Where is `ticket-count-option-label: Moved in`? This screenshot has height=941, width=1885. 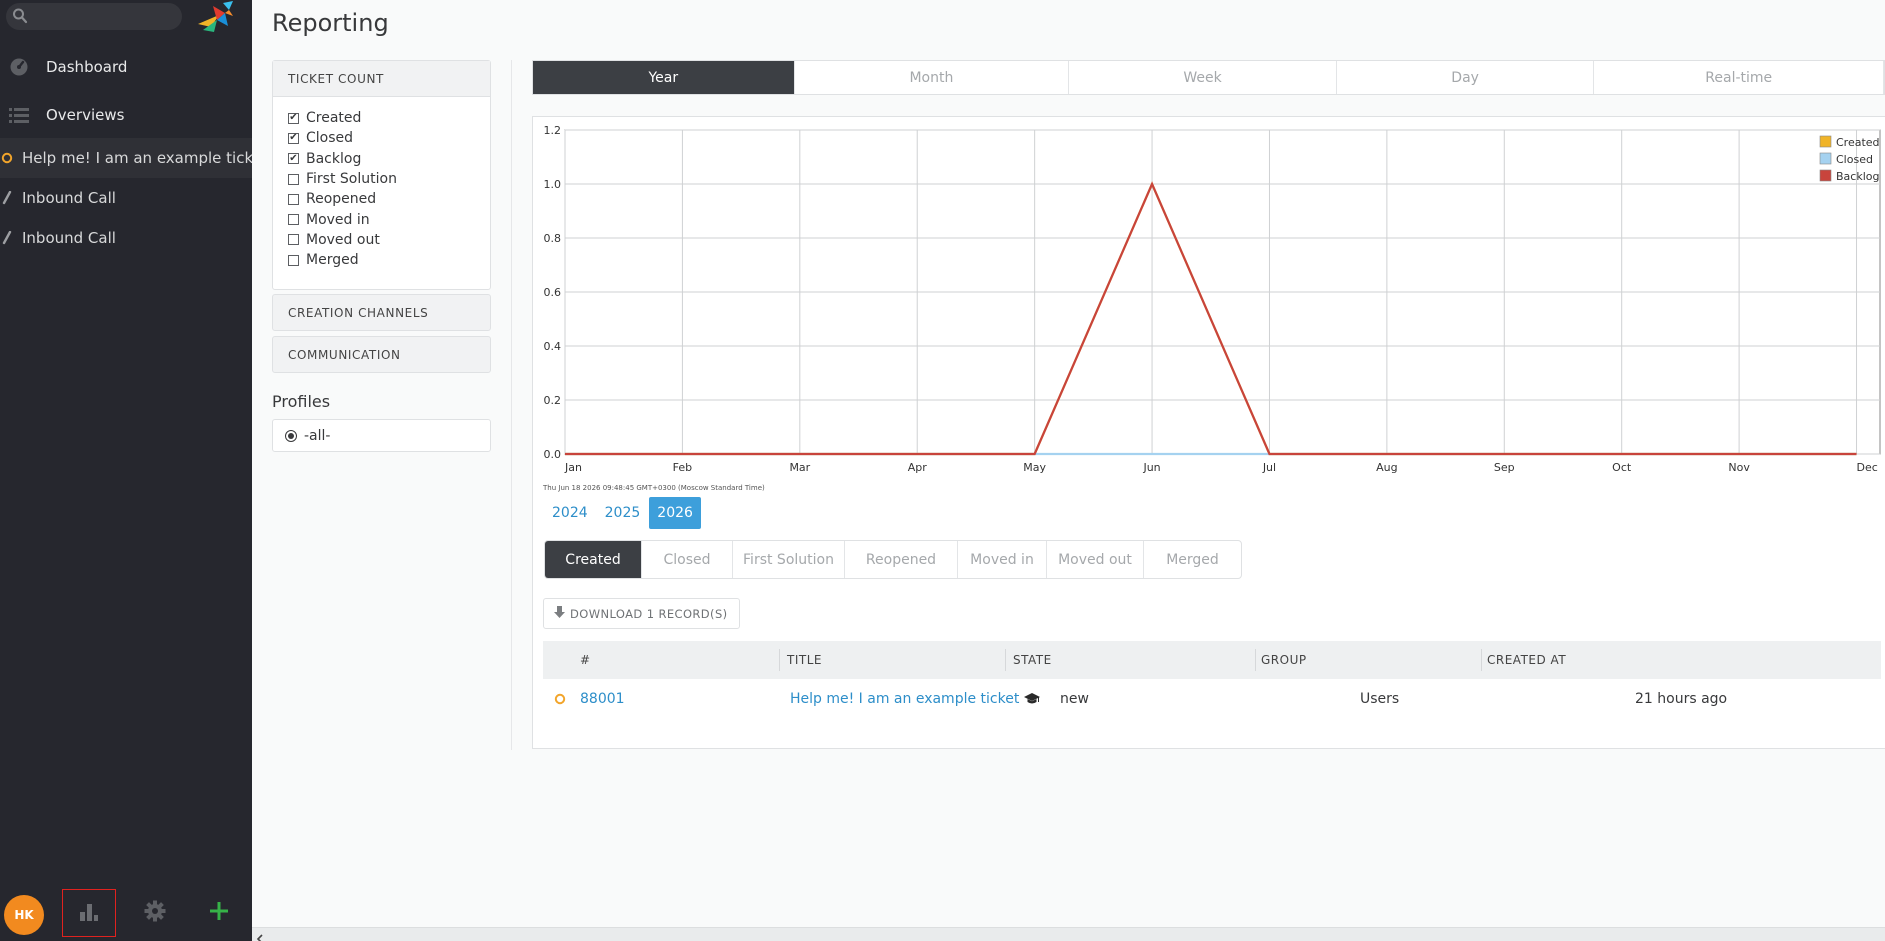
ticket-count-option-label: Moved in is located at coordinates (338, 219).